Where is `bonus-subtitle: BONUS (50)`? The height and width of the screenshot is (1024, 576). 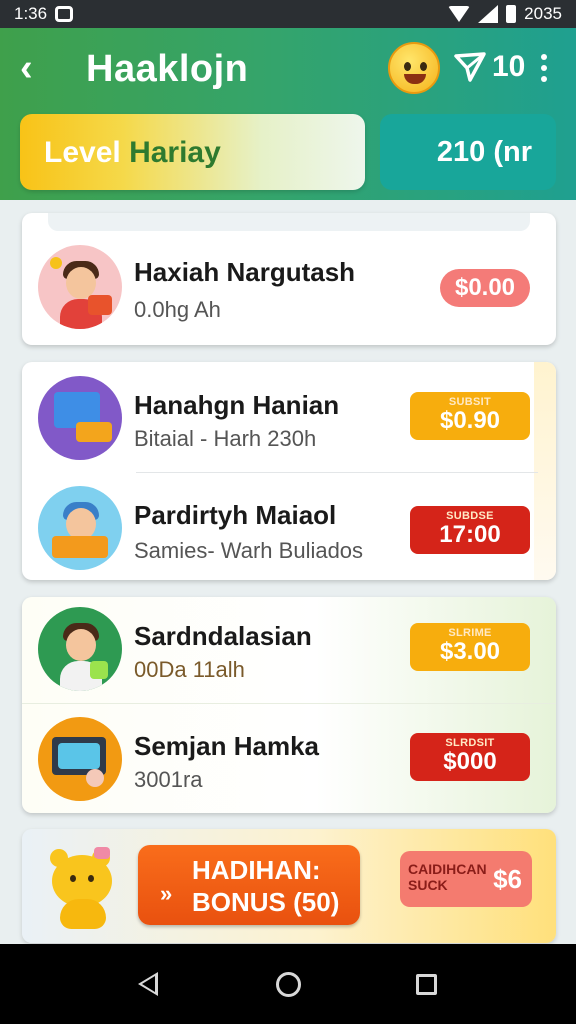
bonus-subtitle: BONUS (50) is located at coordinates (266, 902).